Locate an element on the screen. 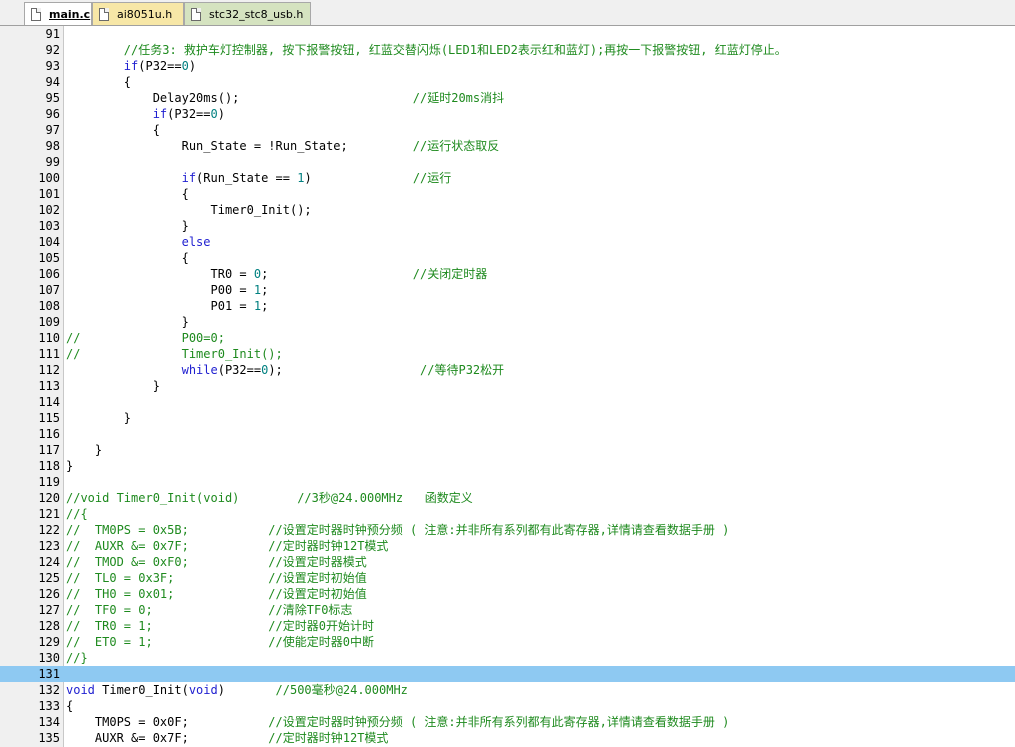 Image resolution: width=1015 pixels, height=747 pixels. code-line: 117 } is located at coordinates (507, 450).